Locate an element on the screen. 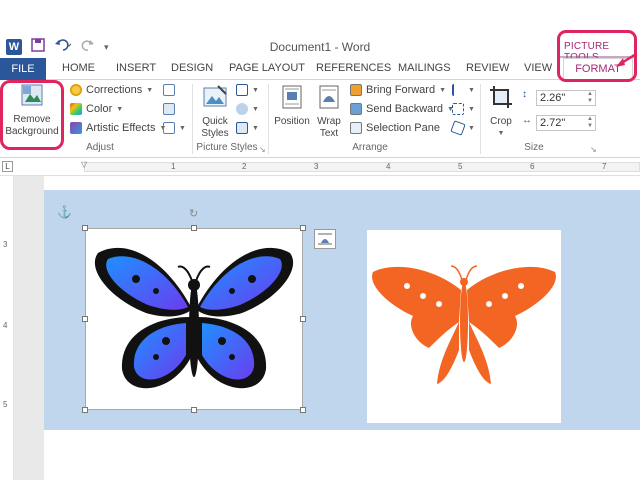  orange-butterfly-image is located at coordinates (464, 324).